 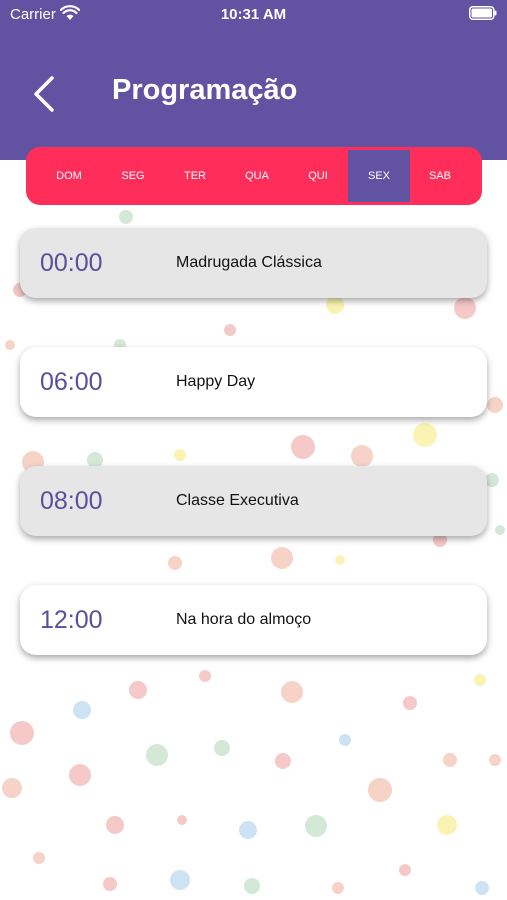 What do you see at coordinates (249, 262) in the screenshot?
I see `program-name: Madrugada Clássica` at bounding box center [249, 262].